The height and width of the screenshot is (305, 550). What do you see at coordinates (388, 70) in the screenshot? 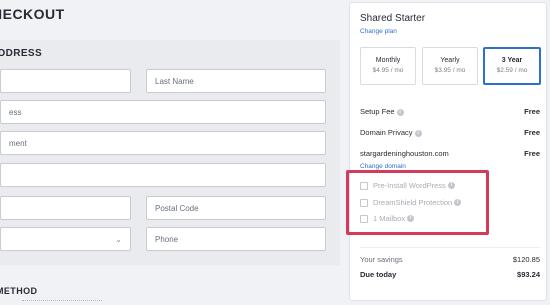
I see `term-price: $4.95 / mo` at bounding box center [388, 70].